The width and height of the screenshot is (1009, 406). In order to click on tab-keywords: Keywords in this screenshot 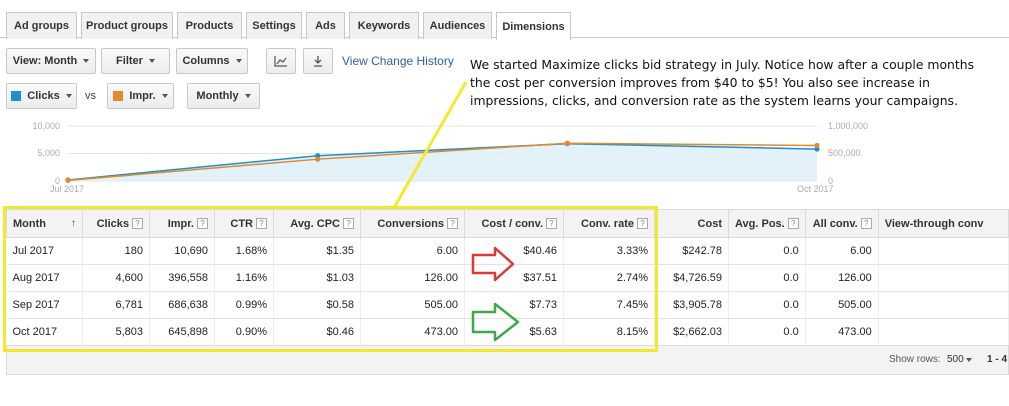, I will do `click(384, 25)`.